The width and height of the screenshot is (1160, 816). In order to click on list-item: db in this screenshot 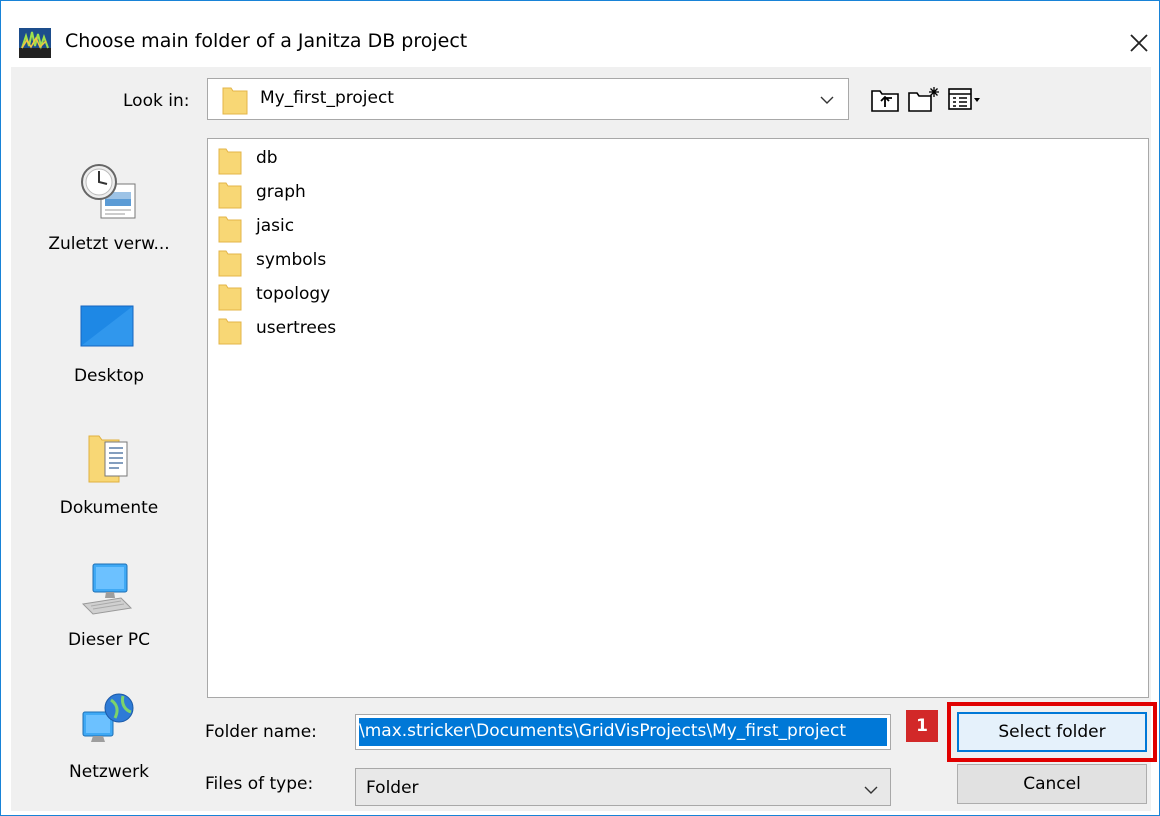, I will do `click(364, 160)`.